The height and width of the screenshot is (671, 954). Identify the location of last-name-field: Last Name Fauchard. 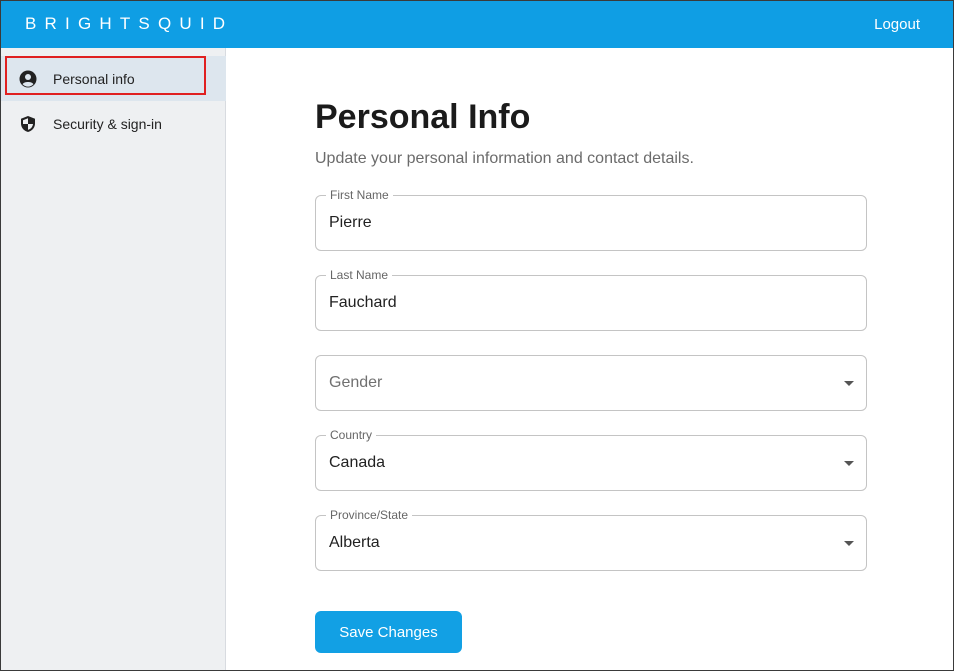
(591, 299).